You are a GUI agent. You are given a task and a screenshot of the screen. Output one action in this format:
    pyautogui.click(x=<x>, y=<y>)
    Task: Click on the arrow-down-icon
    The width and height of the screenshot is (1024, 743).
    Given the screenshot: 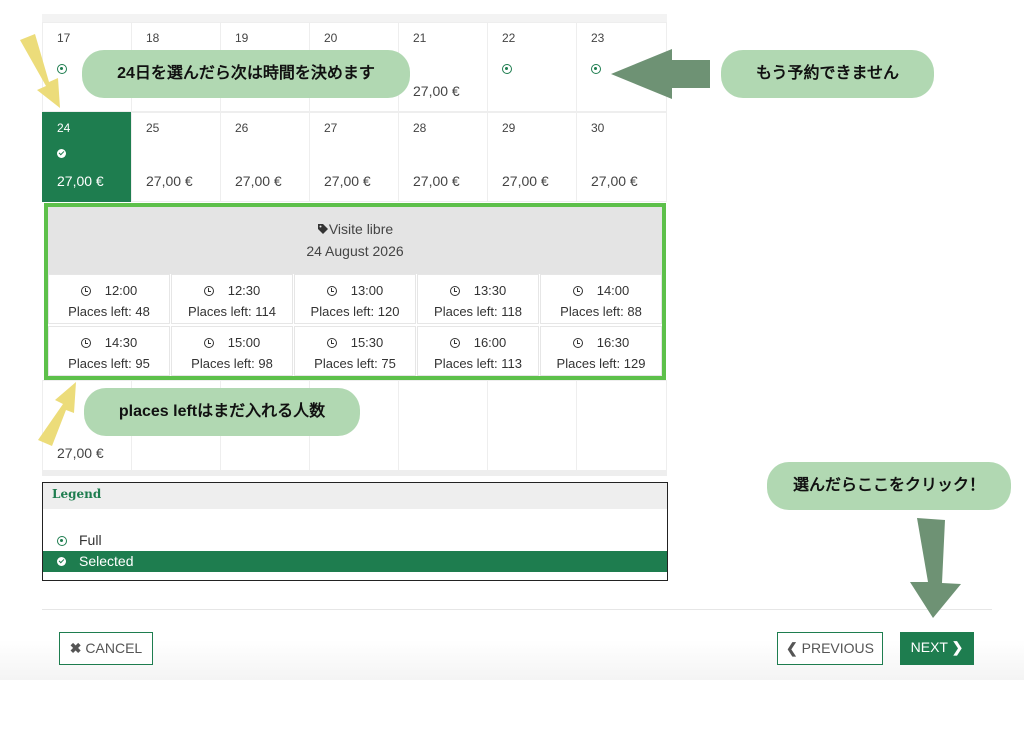 What is the action you would take?
    pyautogui.click(x=935, y=568)
    